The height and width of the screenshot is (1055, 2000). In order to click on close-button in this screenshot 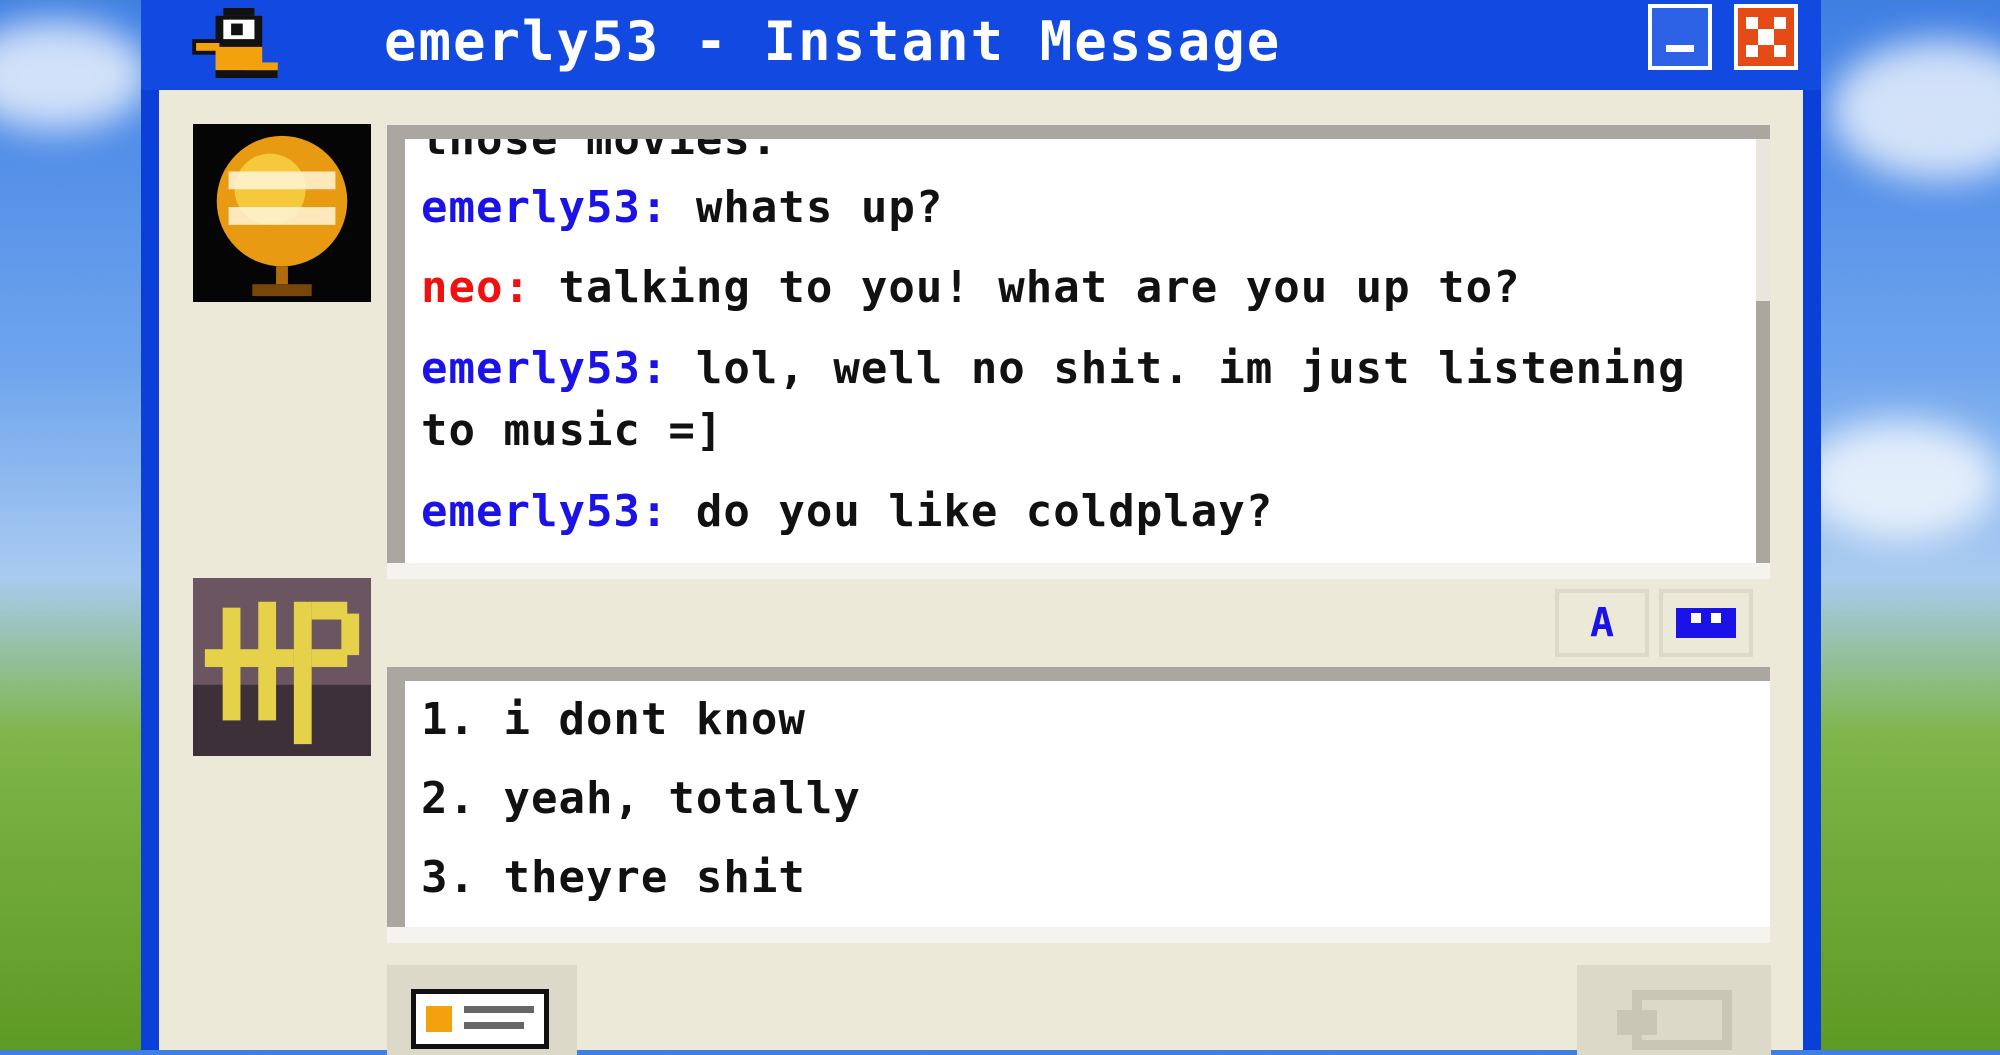, I will do `click(1766, 37)`.